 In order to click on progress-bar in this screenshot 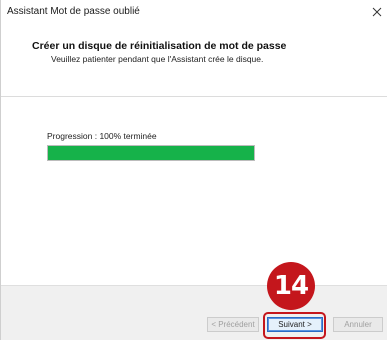, I will do `click(151, 153)`.